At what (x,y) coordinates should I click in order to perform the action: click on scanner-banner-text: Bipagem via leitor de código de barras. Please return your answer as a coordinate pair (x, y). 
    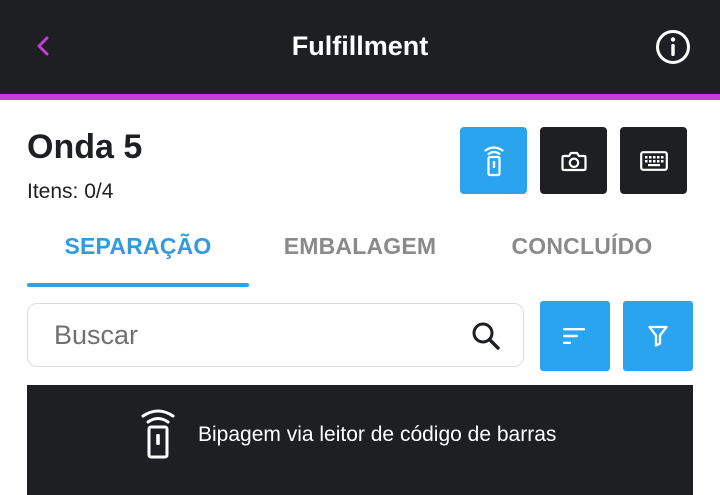
    Looking at the image, I should click on (377, 434).